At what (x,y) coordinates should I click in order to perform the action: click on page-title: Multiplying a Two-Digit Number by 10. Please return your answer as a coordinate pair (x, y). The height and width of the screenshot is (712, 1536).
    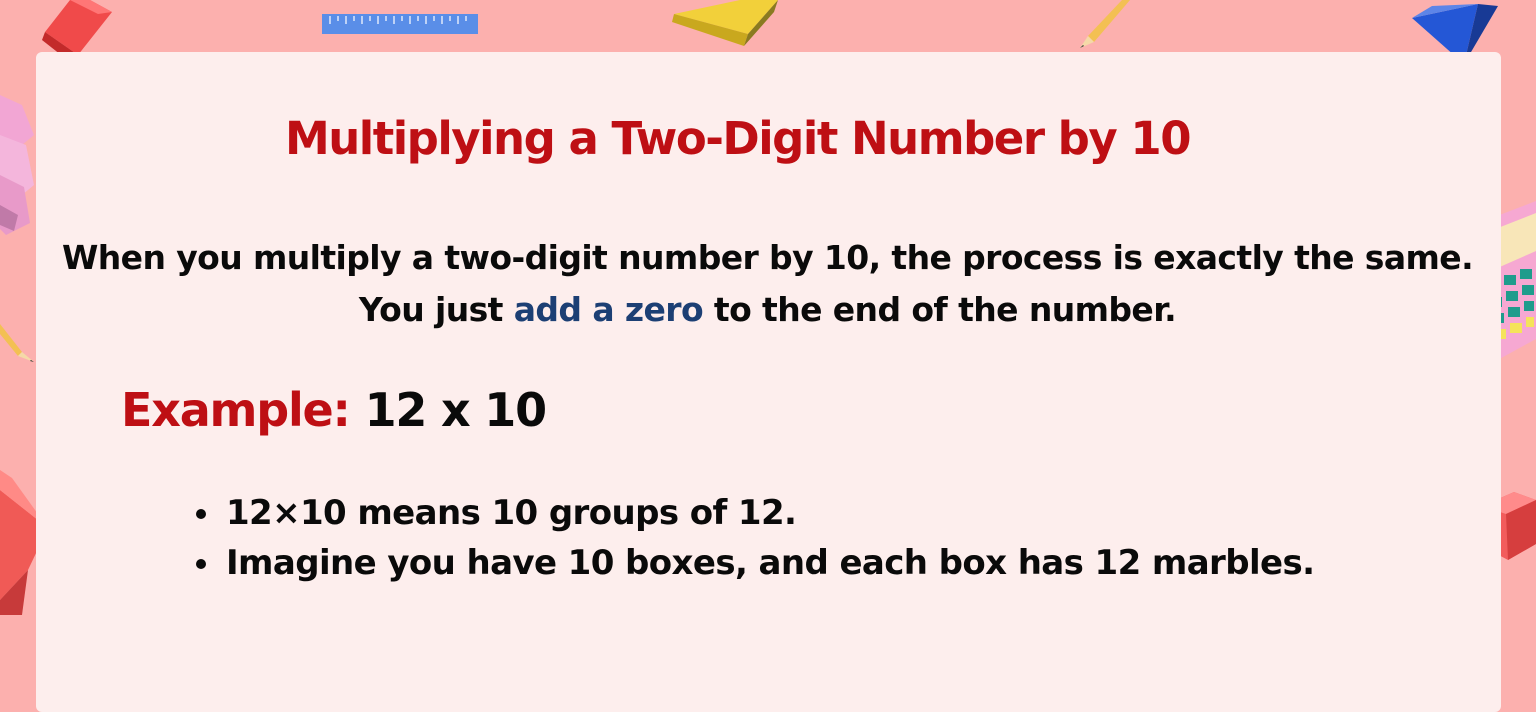
    Looking at the image, I should click on (738, 138).